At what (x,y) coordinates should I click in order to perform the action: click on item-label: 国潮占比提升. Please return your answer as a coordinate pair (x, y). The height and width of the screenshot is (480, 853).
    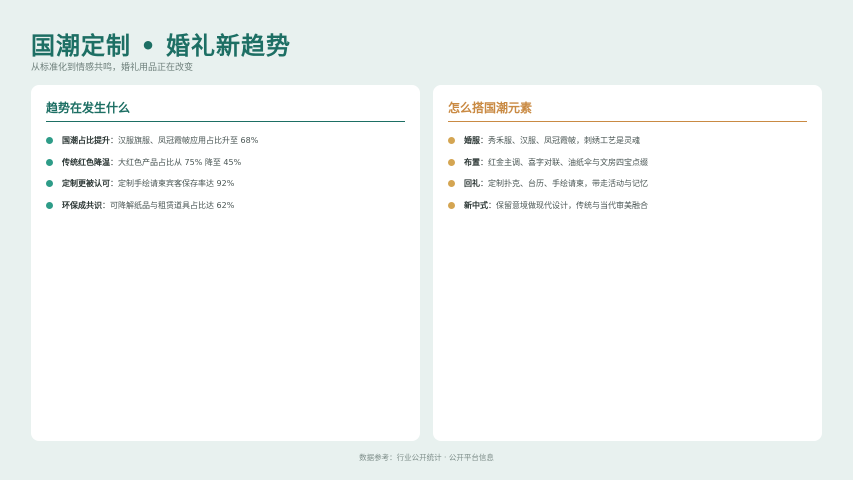
    Looking at the image, I should click on (86, 141).